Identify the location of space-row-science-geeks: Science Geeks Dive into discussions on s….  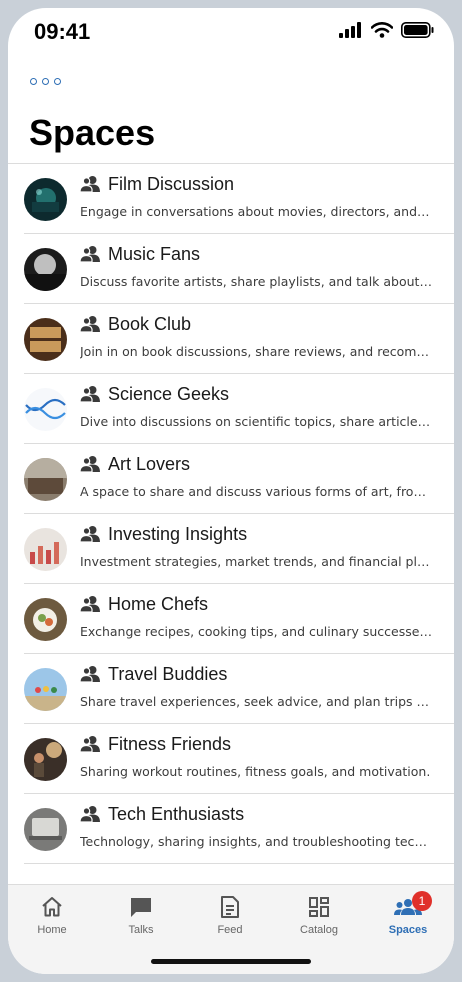
(231, 409).